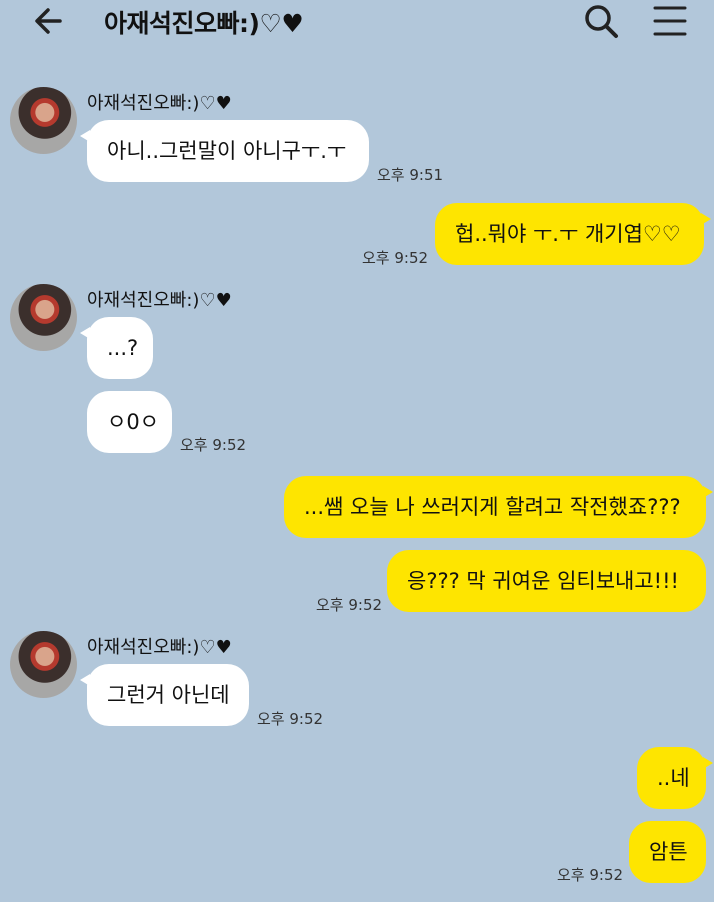  What do you see at coordinates (667, 852) in the screenshot?
I see `outgoing-message: 암튼` at bounding box center [667, 852].